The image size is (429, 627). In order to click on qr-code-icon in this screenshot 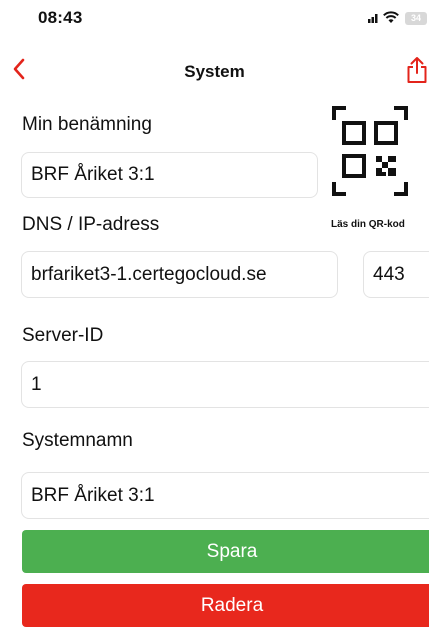, I will do `click(370, 151)`.